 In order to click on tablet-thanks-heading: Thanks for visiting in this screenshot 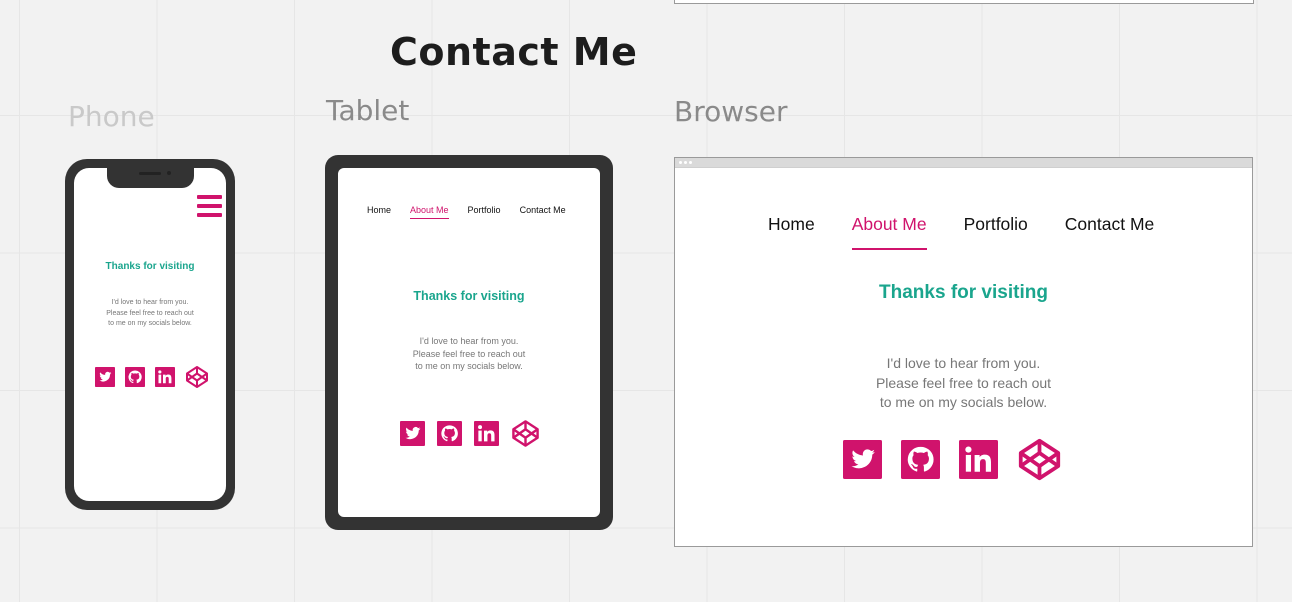, I will do `click(469, 296)`.